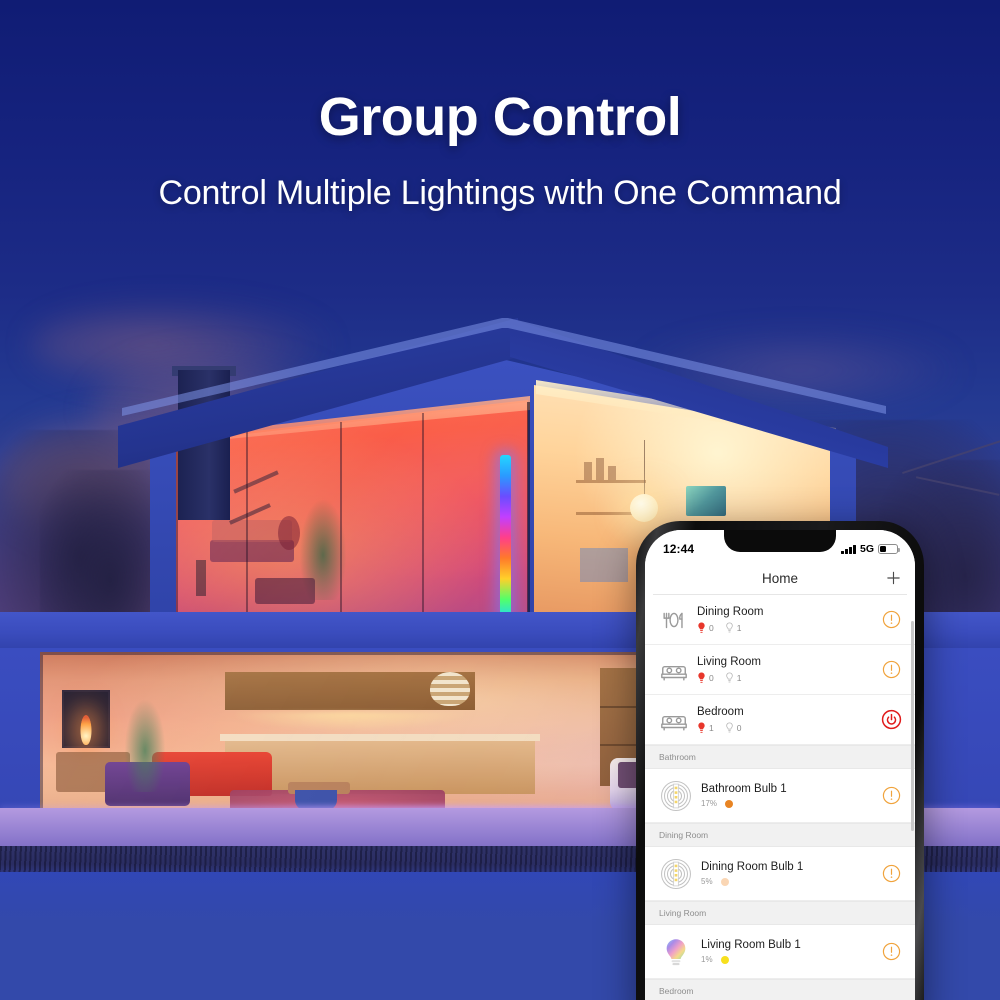 Image resolution: width=1000 pixels, height=1000 pixels. I want to click on device-status: 1%, so click(791, 959).